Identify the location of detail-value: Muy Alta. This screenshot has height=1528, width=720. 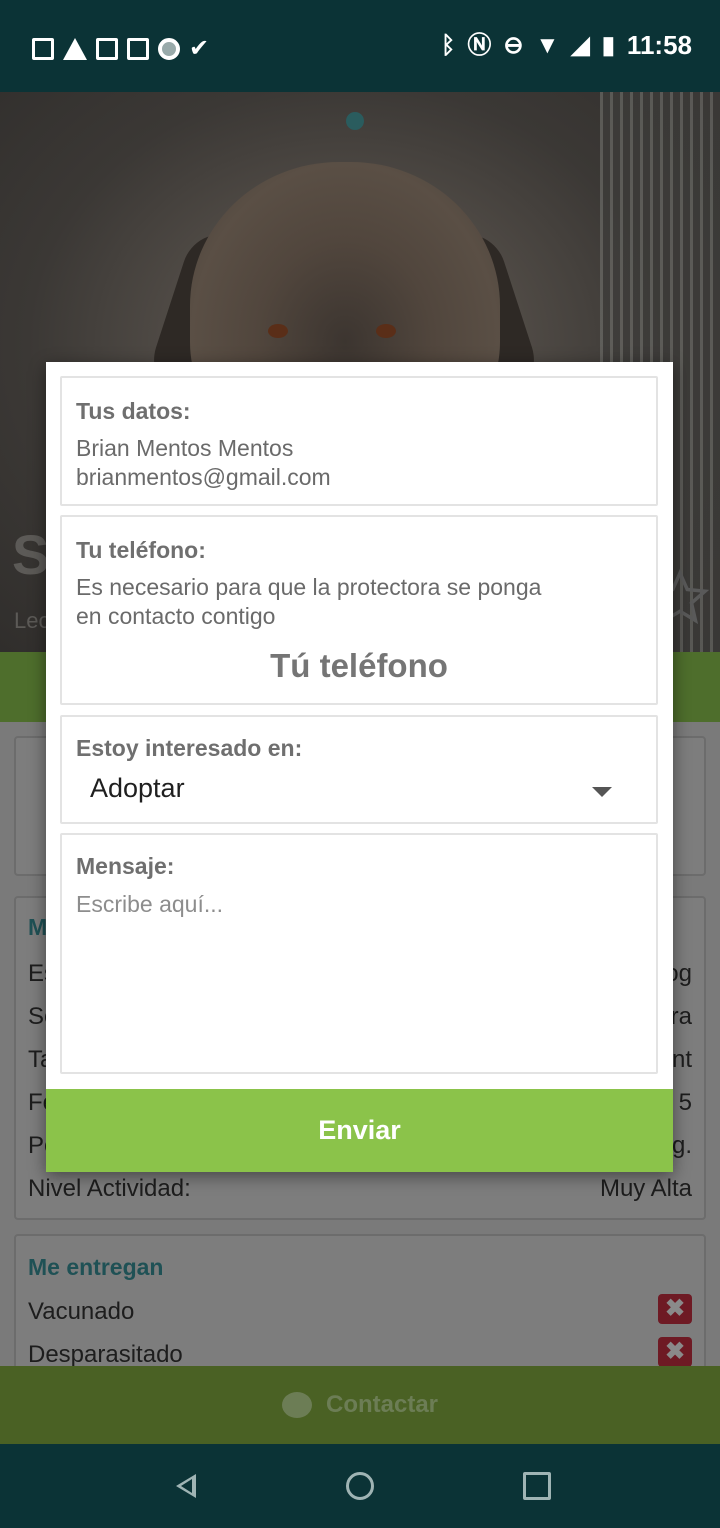
(645, 1188).